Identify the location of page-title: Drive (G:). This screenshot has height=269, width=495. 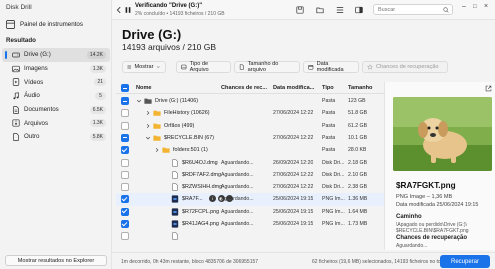
(152, 34).